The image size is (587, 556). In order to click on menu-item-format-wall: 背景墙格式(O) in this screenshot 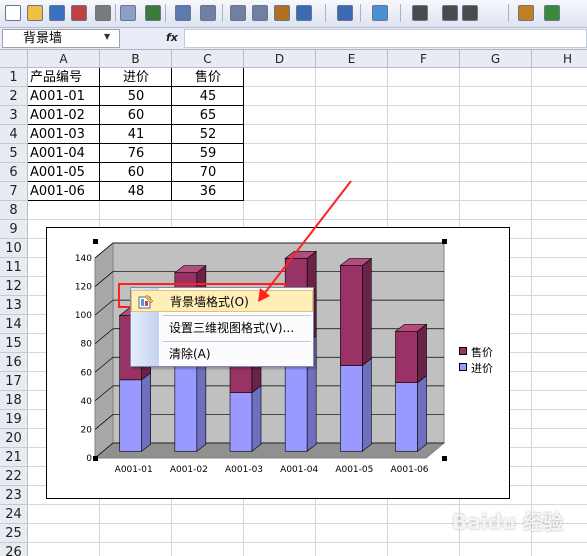, I will do `click(222, 301)`.